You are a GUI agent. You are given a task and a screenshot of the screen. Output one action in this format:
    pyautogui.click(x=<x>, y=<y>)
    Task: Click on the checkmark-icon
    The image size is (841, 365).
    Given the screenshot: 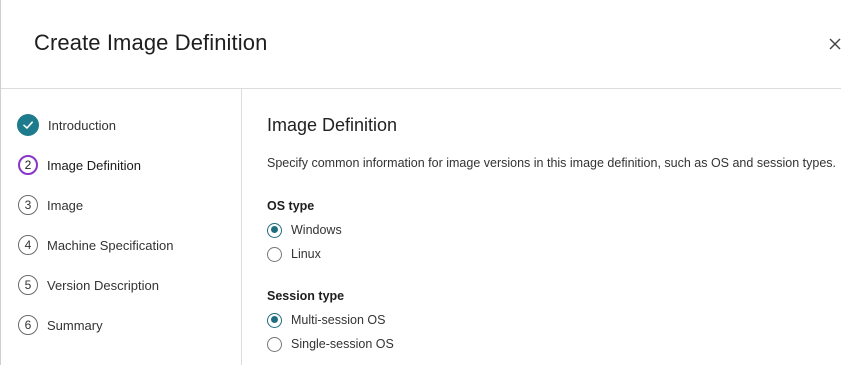 What is the action you would take?
    pyautogui.click(x=28, y=125)
    